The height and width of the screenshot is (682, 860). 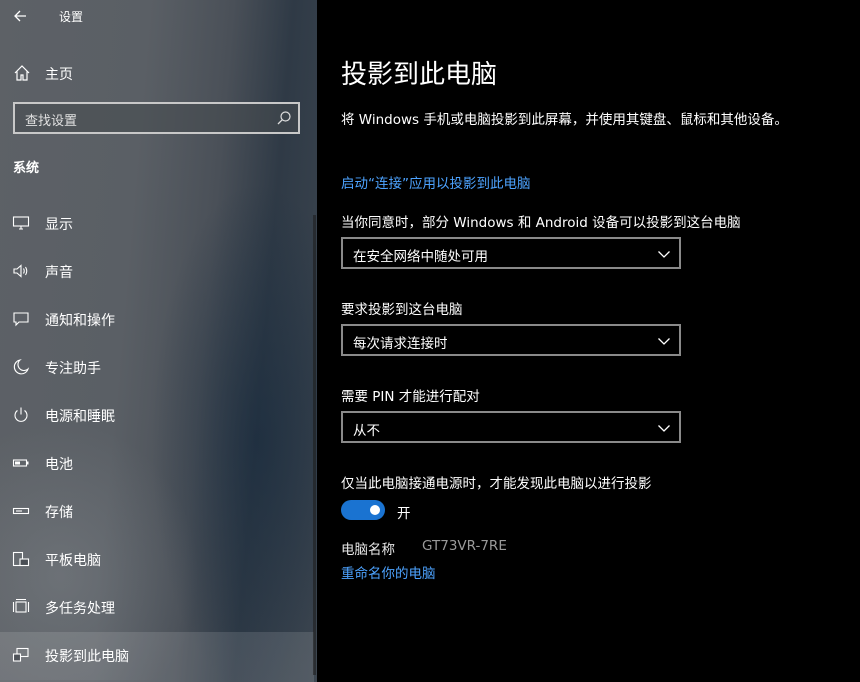 What do you see at coordinates (157, 271) in the screenshot?
I see `sidebar-item-sound: 声音` at bounding box center [157, 271].